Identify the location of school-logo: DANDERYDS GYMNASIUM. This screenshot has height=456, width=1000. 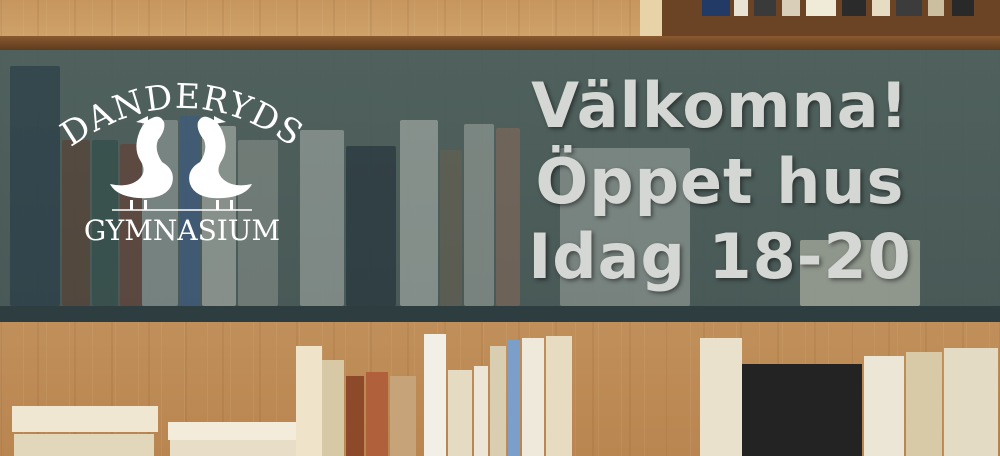
(182, 167).